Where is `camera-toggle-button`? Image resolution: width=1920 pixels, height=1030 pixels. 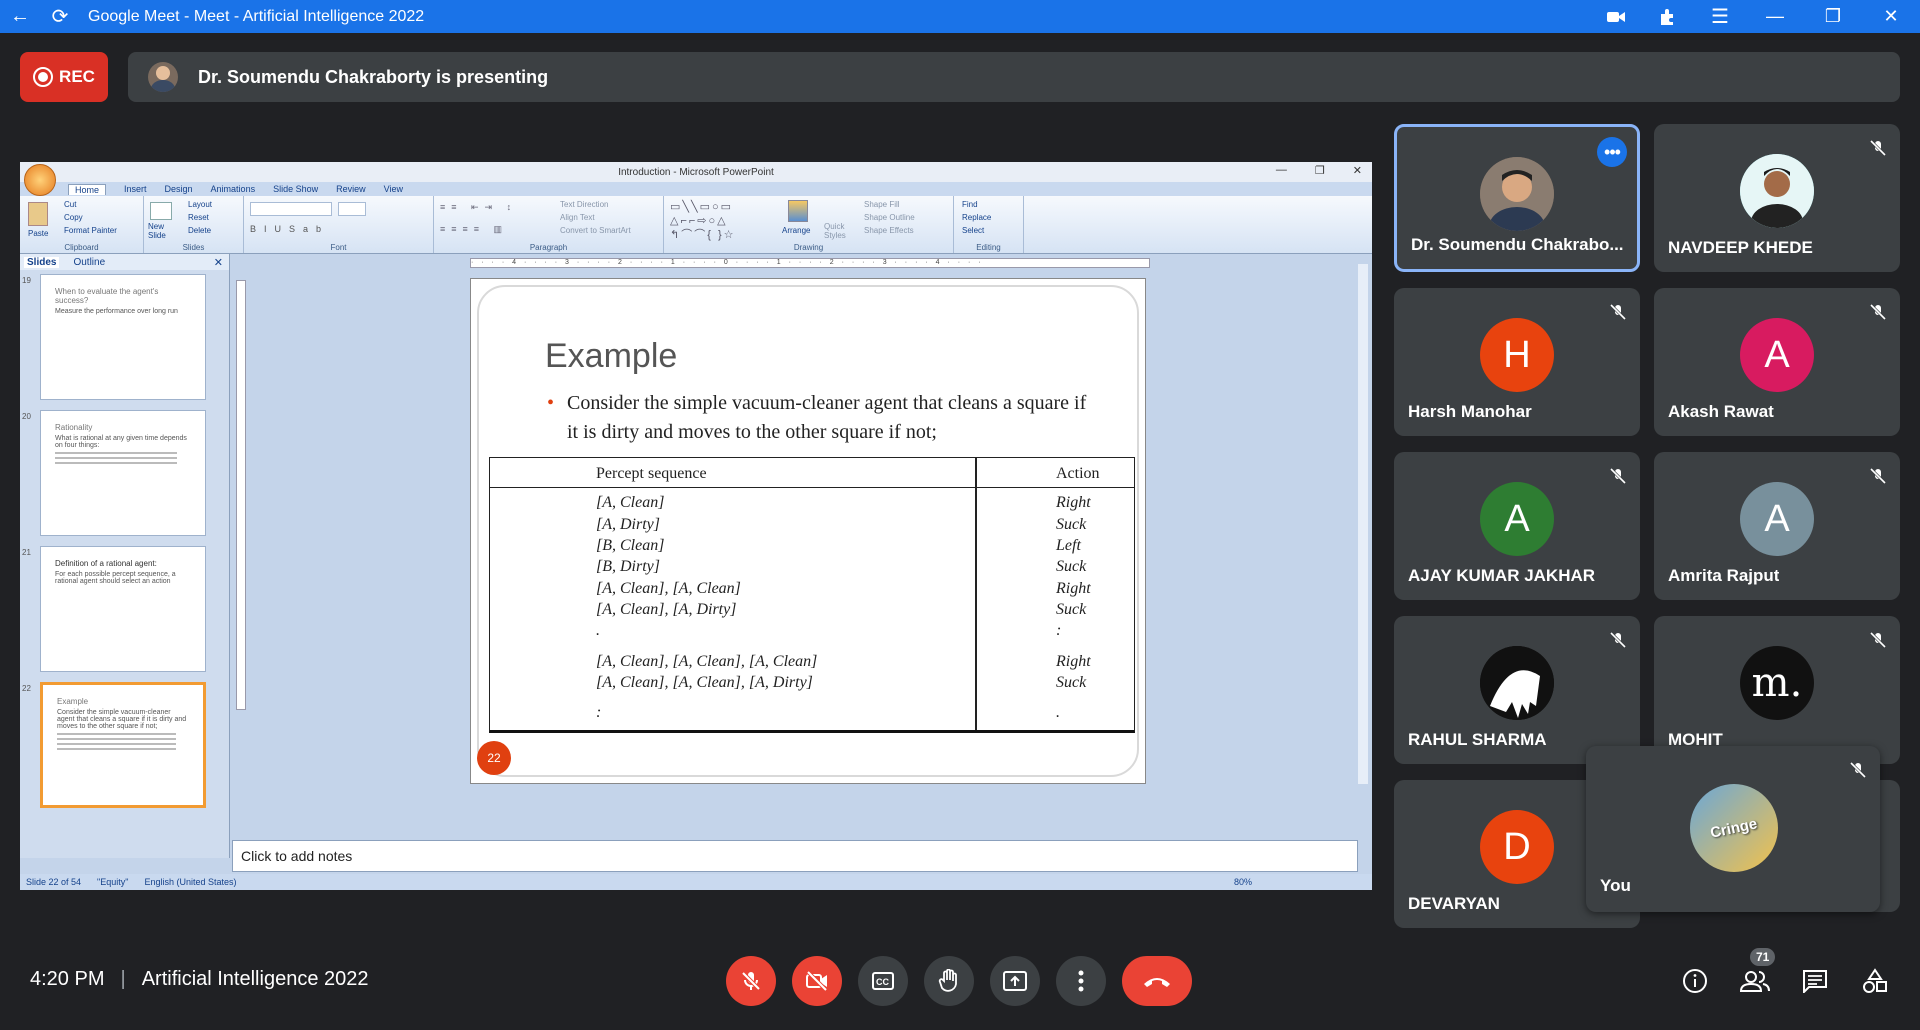 camera-toggle-button is located at coordinates (817, 981).